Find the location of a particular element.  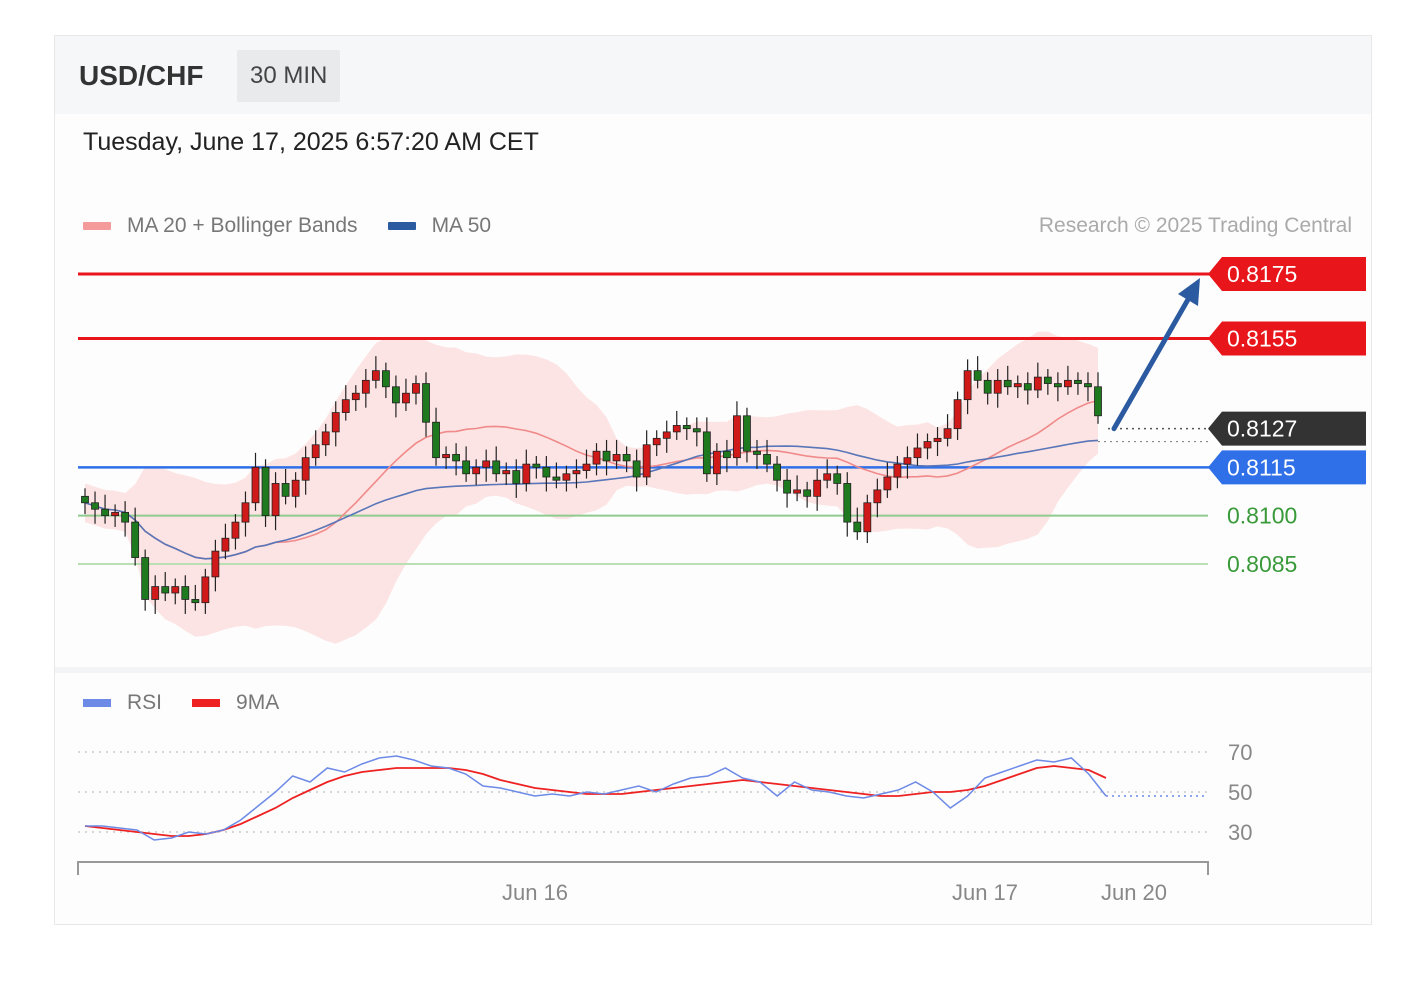

price-label-text: 0.8127 is located at coordinates (1262, 429).